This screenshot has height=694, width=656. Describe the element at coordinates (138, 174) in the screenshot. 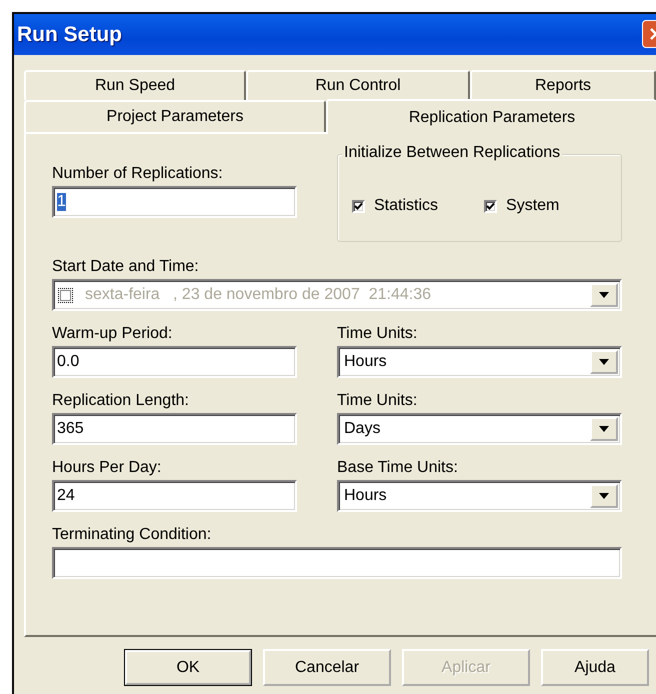

I see `field-label: Number of Replications:` at that location.